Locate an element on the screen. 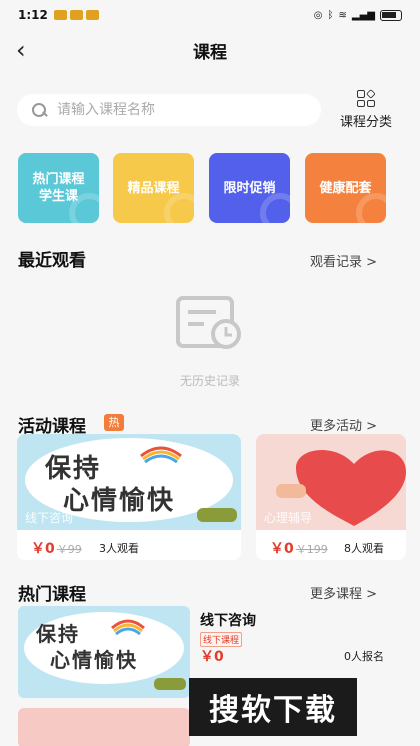  feature-label: 限时促销 is located at coordinates (249, 188).